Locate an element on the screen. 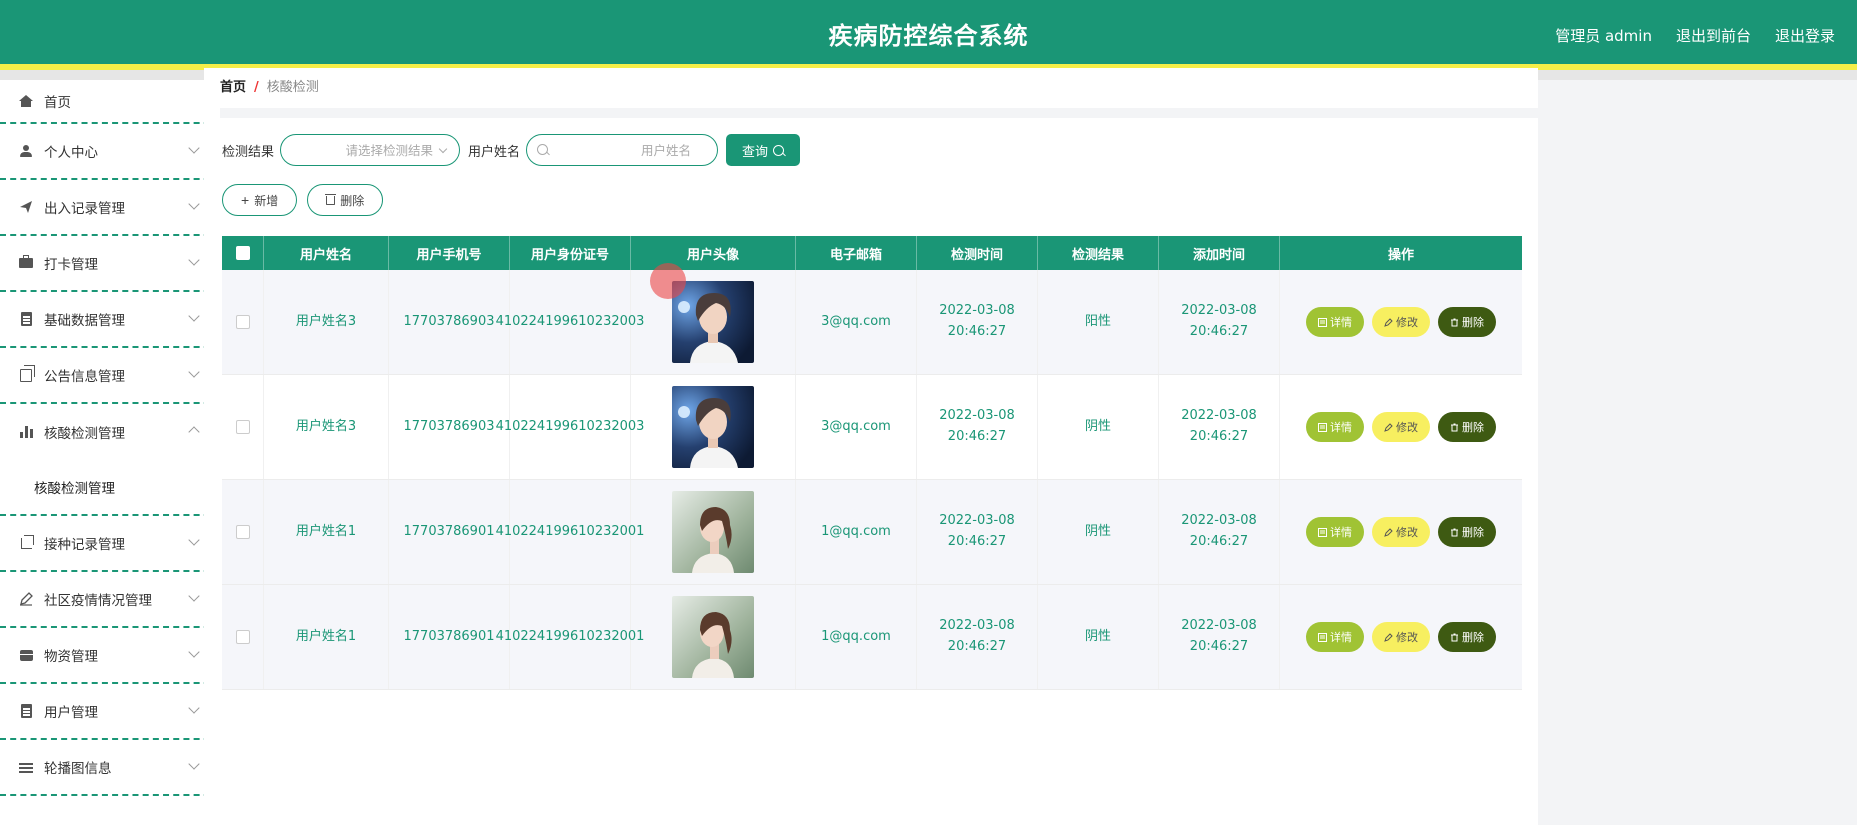 Image resolution: width=1857 pixels, height=825 pixels. sidebar-subitem-nucleic-test: 核酸检测管理 is located at coordinates (110, 488).